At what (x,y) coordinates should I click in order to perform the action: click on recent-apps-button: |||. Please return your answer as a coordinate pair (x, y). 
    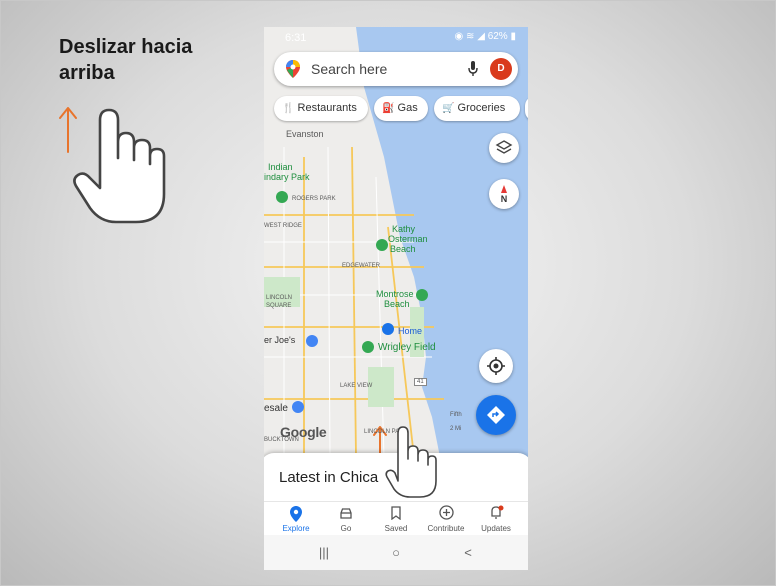
    Looking at the image, I should click on (324, 553).